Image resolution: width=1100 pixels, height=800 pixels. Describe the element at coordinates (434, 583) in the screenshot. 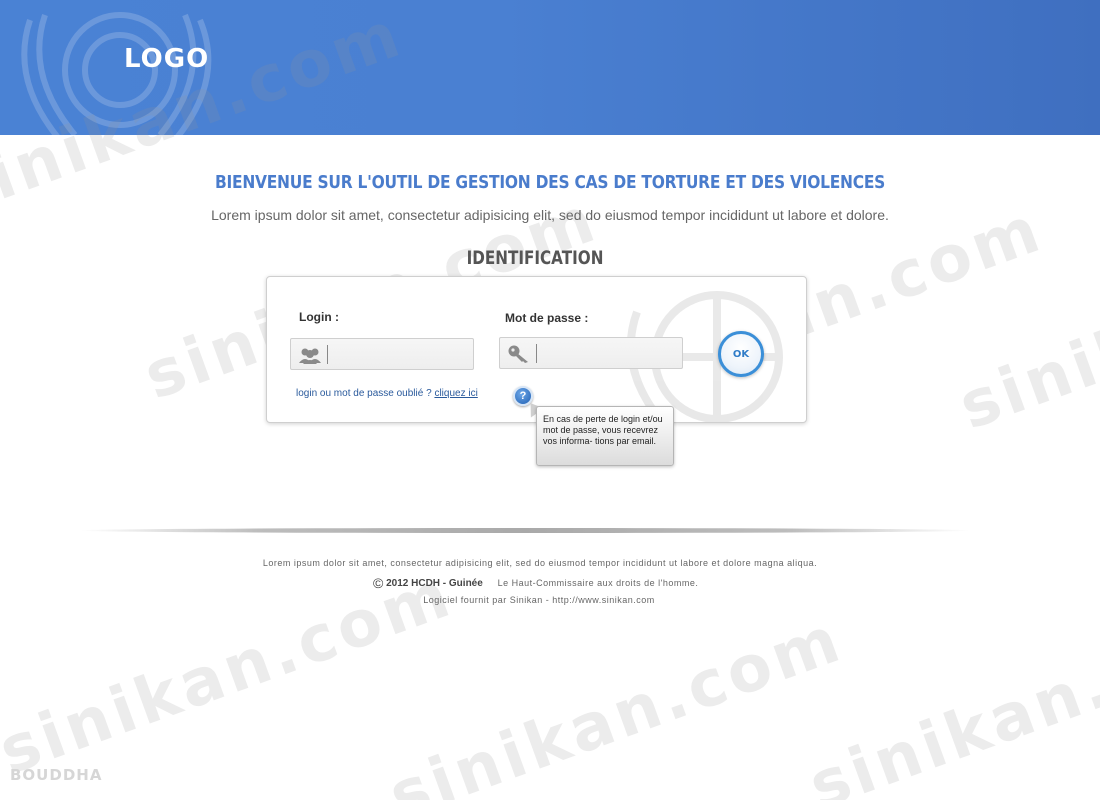

I see `copyright-owner: 2012 HCDH - Guinée` at that location.